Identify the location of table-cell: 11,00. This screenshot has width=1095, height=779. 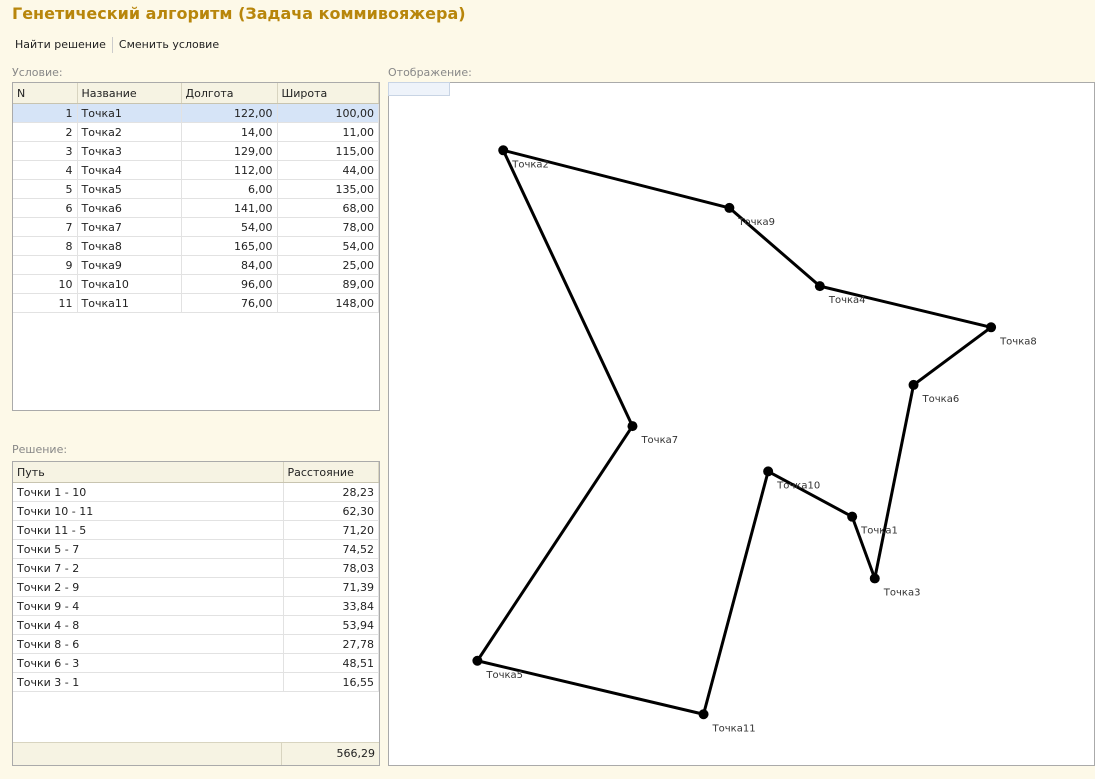
(328, 132).